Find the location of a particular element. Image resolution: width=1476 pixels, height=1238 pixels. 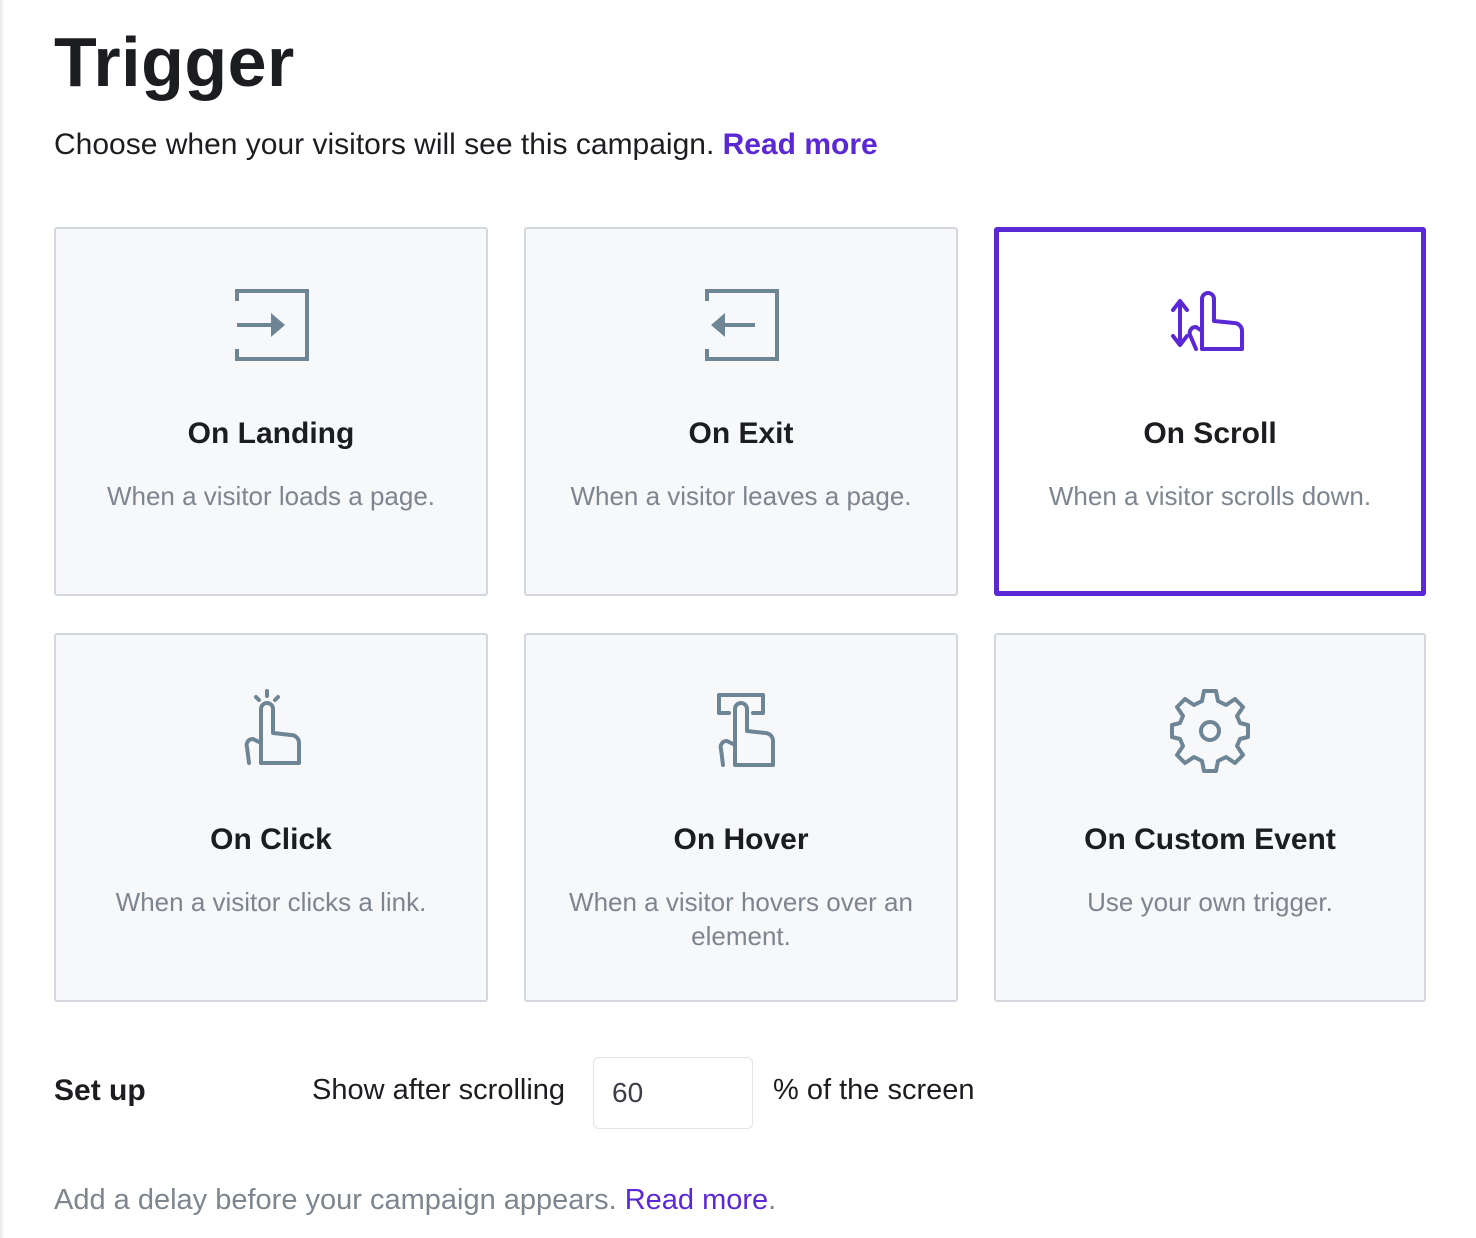

card-description: When a visitor leaves a page. is located at coordinates (741, 496).